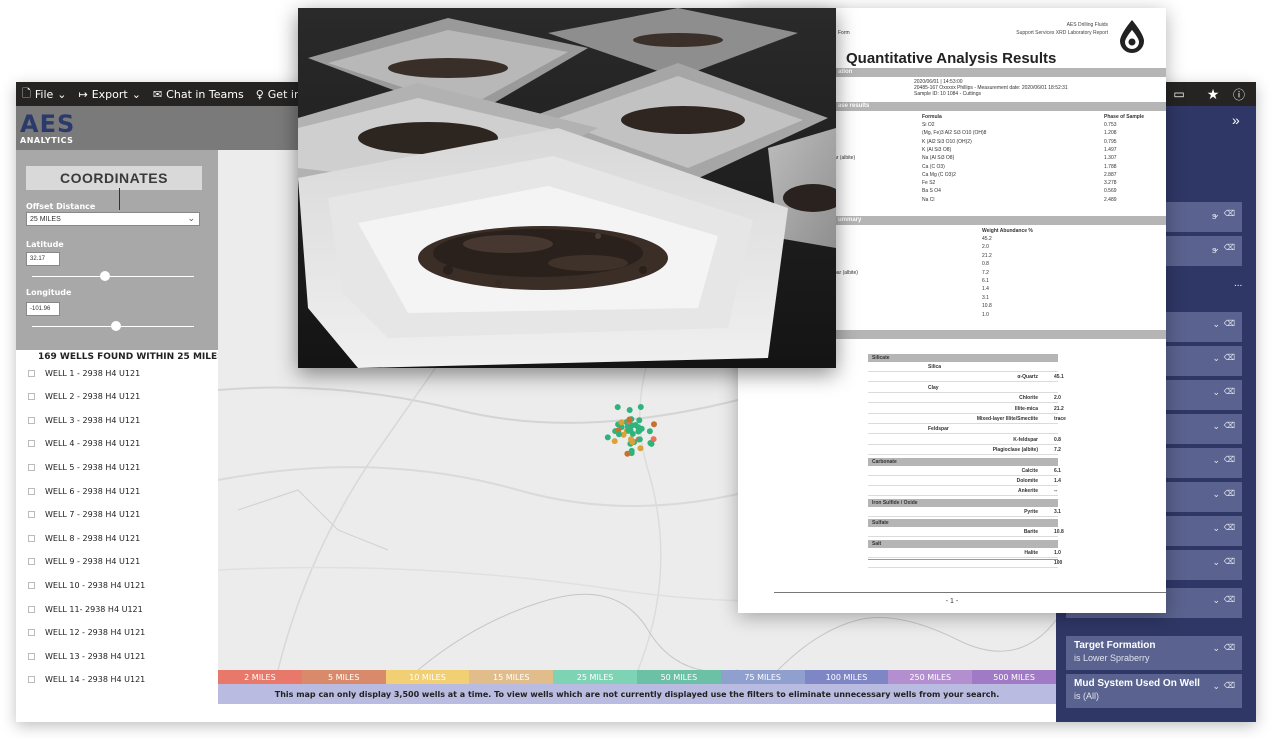 Image resolution: width=1277 pixels, height=738 pixels. What do you see at coordinates (1154, 653) in the screenshot?
I see `filter-card: Target Formation is Lower Spraberry ⌄ ⌫` at bounding box center [1154, 653].